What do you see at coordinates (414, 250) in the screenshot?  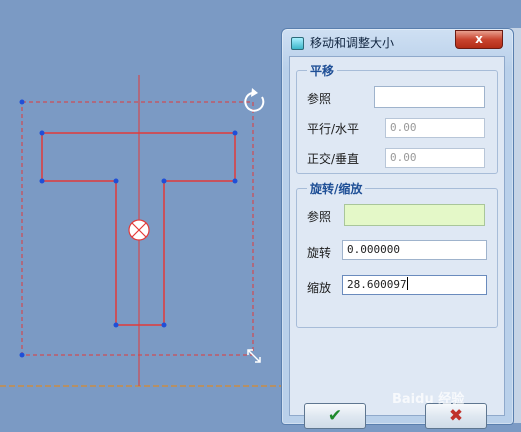 I see `rotate-input: 0.000000` at bounding box center [414, 250].